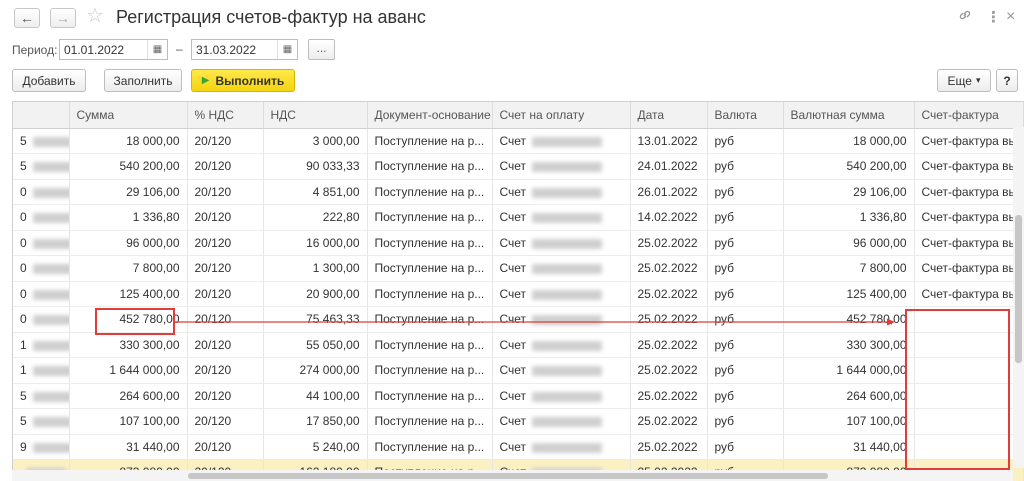 Image resolution: width=1024 pixels, height=481 pixels. What do you see at coordinates (849, 166) in the screenshot?
I see `currency-sum-cell: 540 200,00` at bounding box center [849, 166].